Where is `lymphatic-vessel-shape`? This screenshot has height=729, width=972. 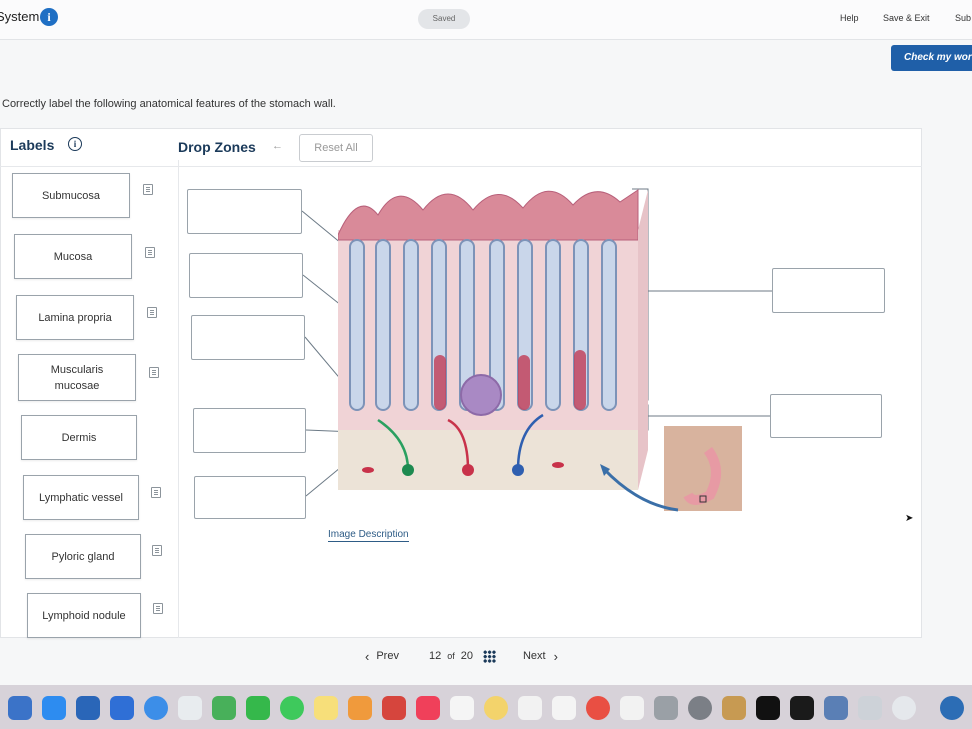
lymphatic-vessel-shape is located at coordinates (408, 470).